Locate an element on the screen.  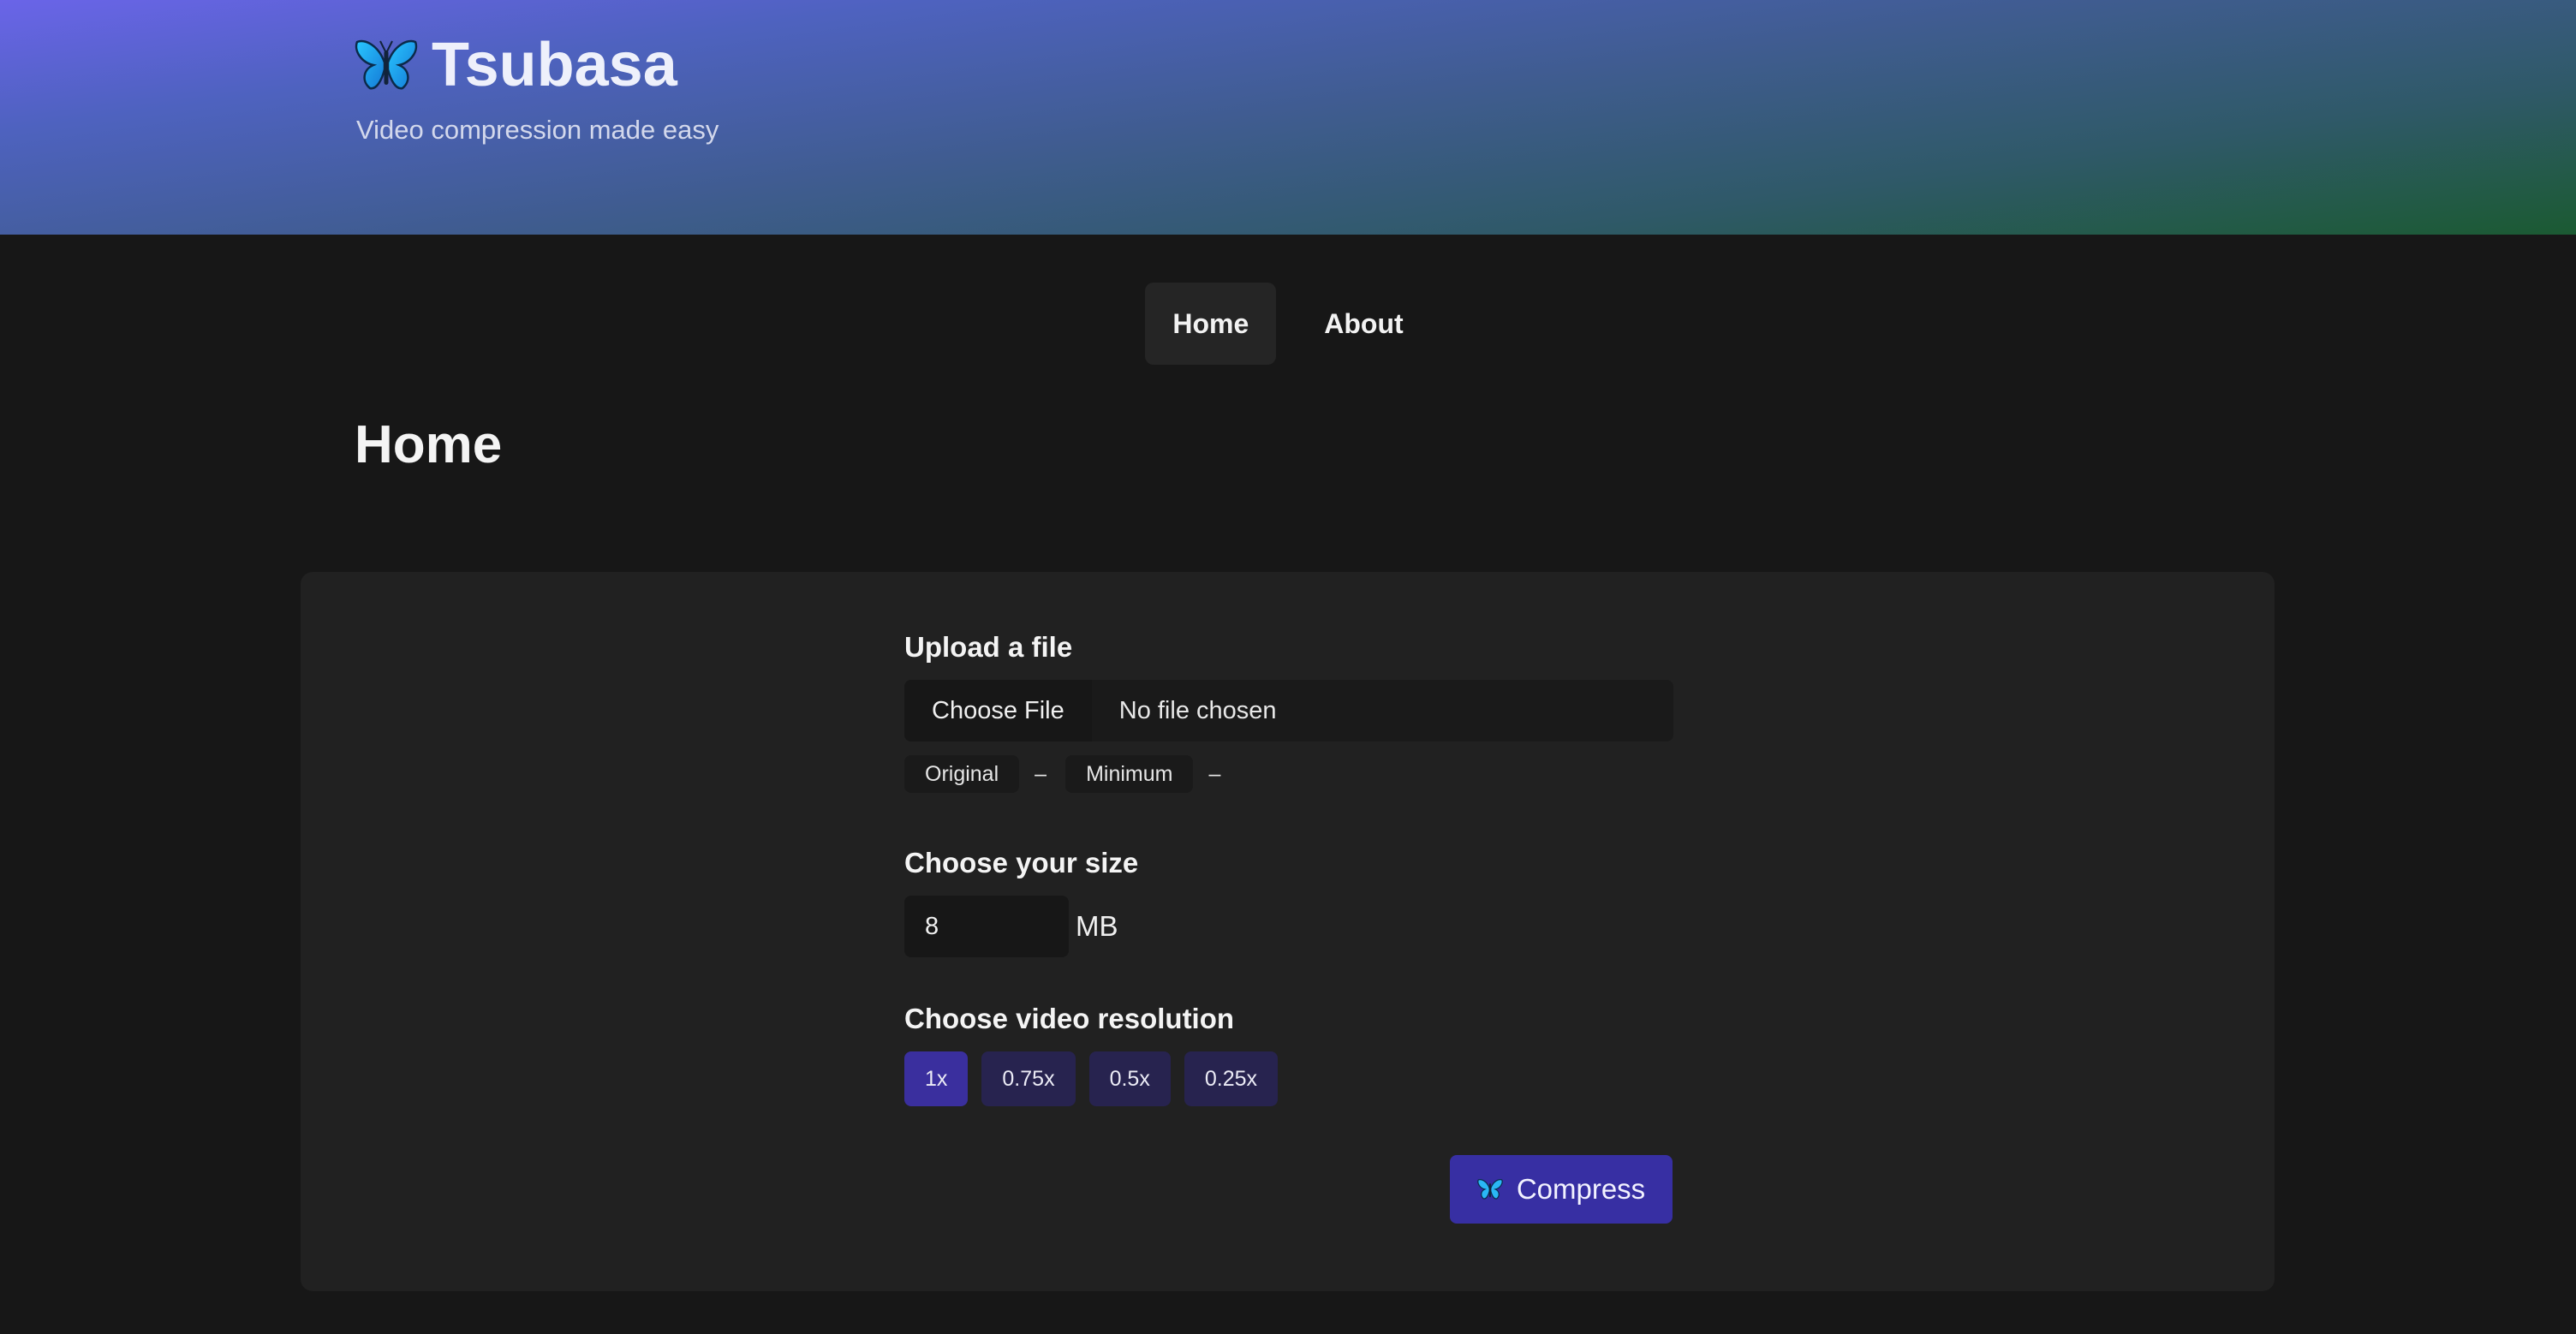
compress-button: Compress is located at coordinates (1562, 1189).